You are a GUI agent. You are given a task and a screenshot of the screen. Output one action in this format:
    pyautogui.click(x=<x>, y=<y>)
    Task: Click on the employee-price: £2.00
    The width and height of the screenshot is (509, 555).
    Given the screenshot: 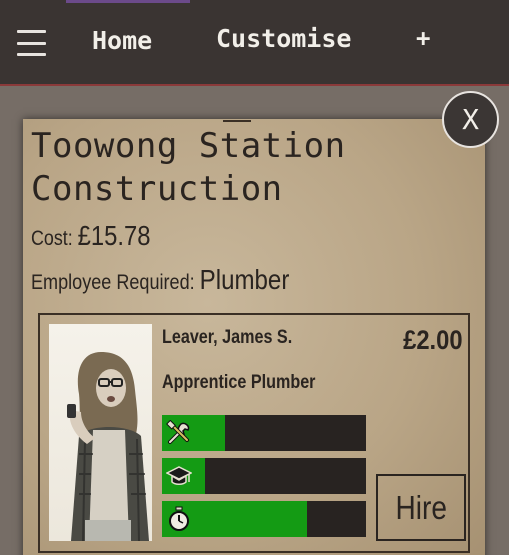 What is the action you would take?
    pyautogui.click(x=433, y=340)
    